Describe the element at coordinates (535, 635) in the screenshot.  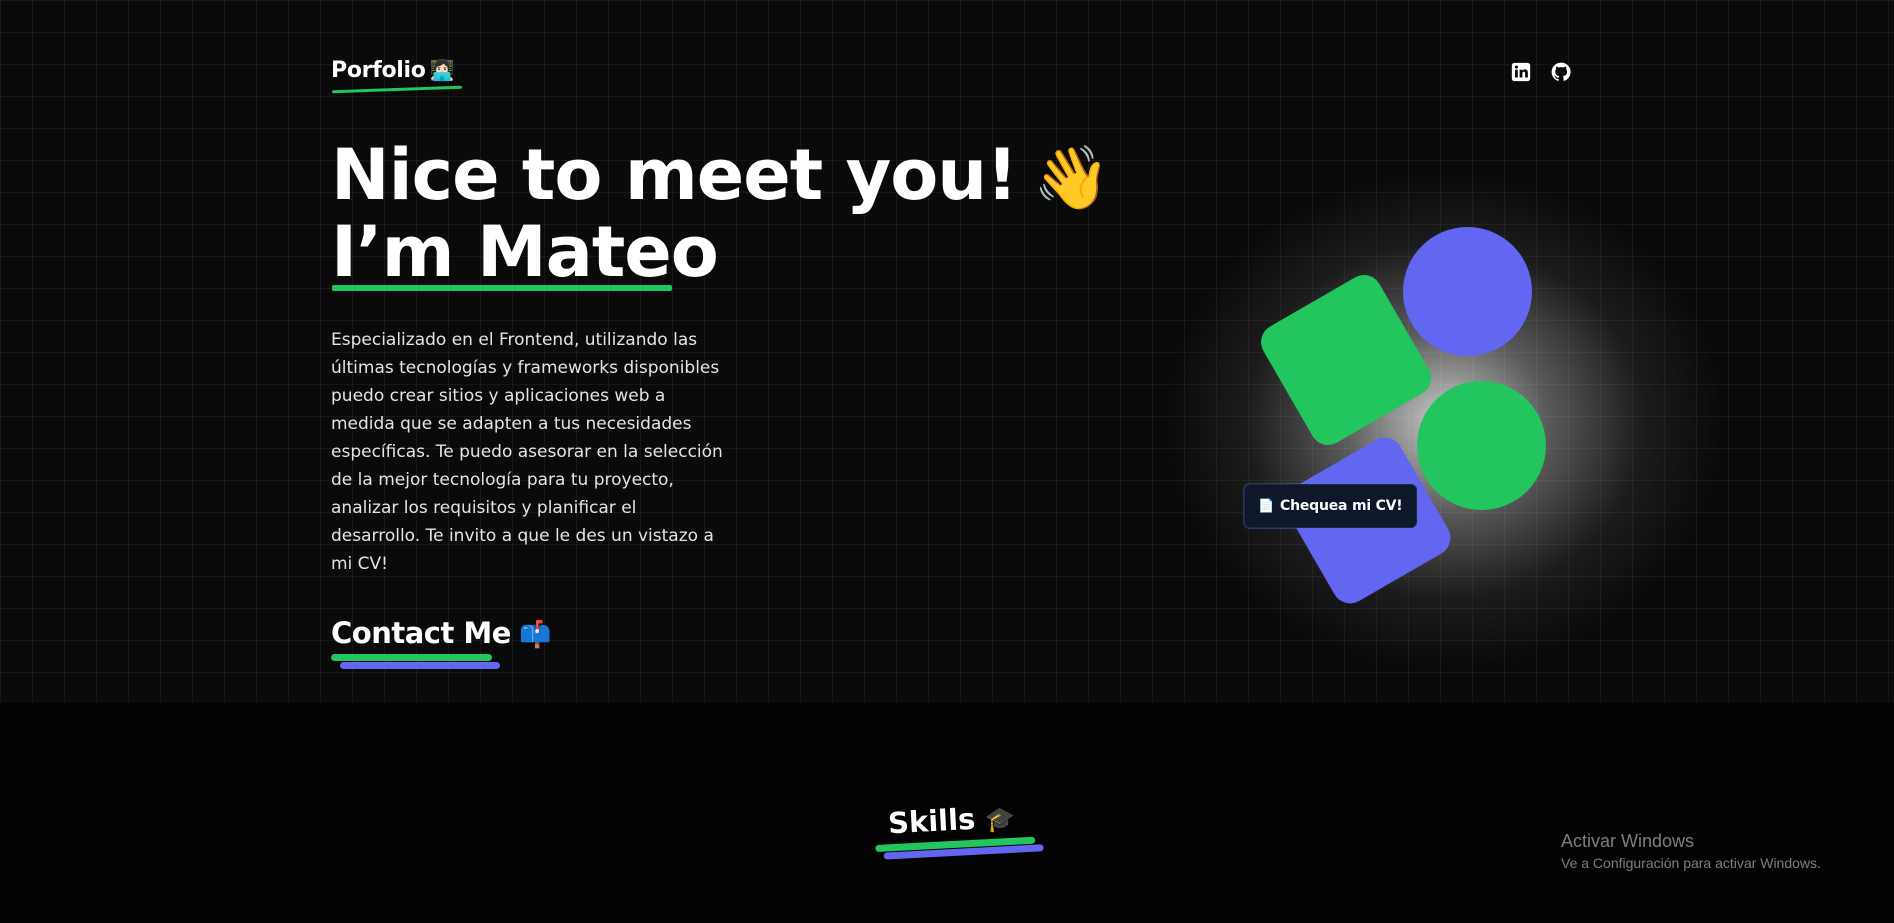
I see `mailbox-emoji: 📫` at that location.